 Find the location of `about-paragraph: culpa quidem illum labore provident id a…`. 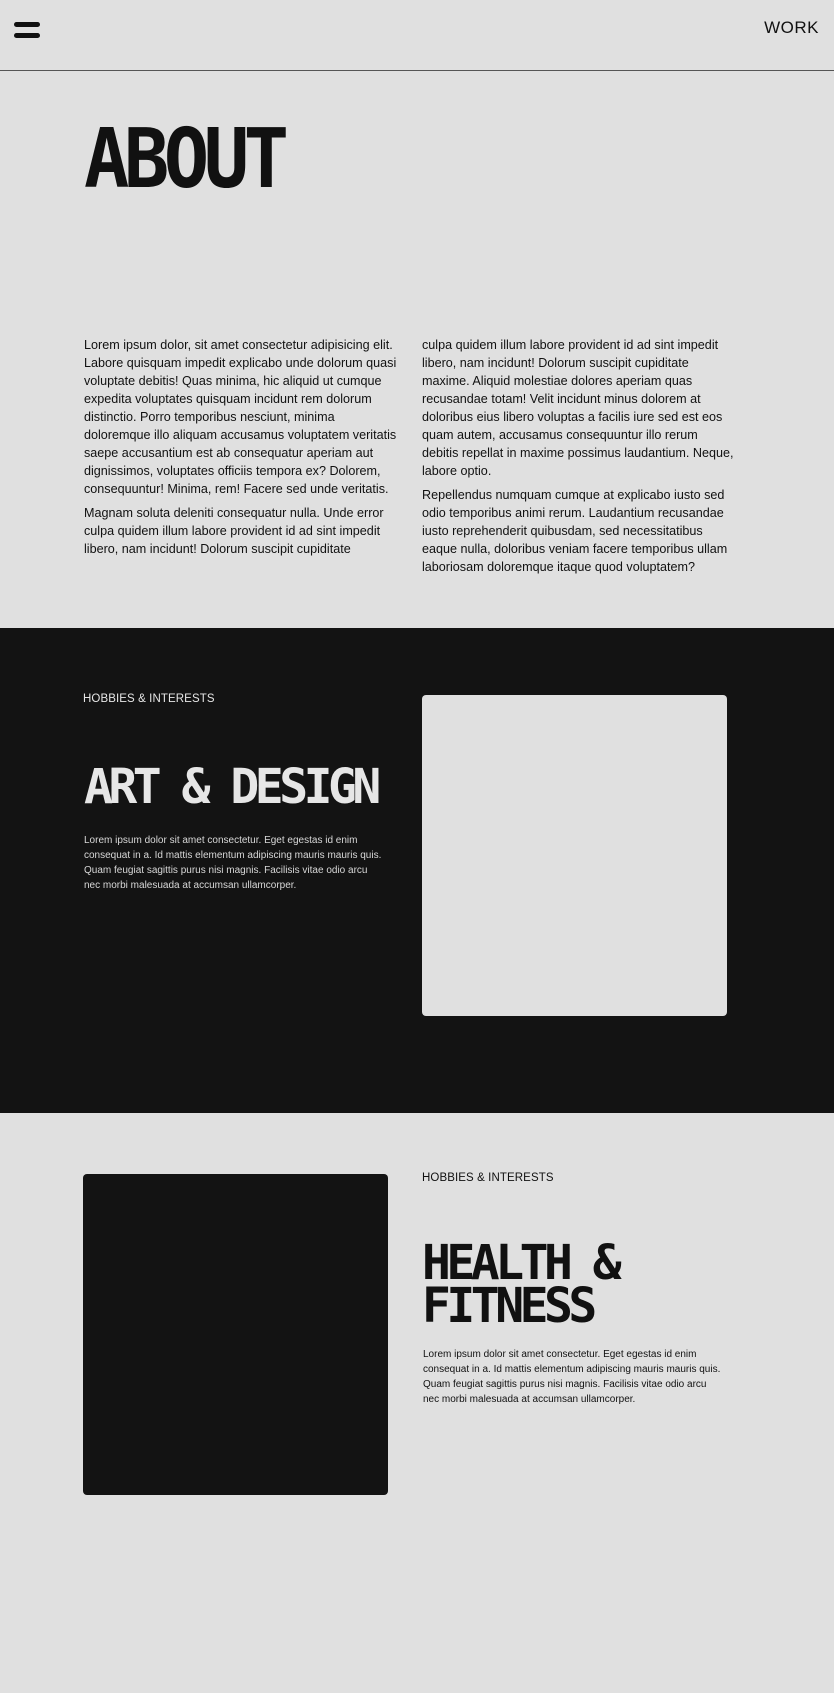

about-paragraph: culpa quidem illum labore provident id a… is located at coordinates (578, 408).